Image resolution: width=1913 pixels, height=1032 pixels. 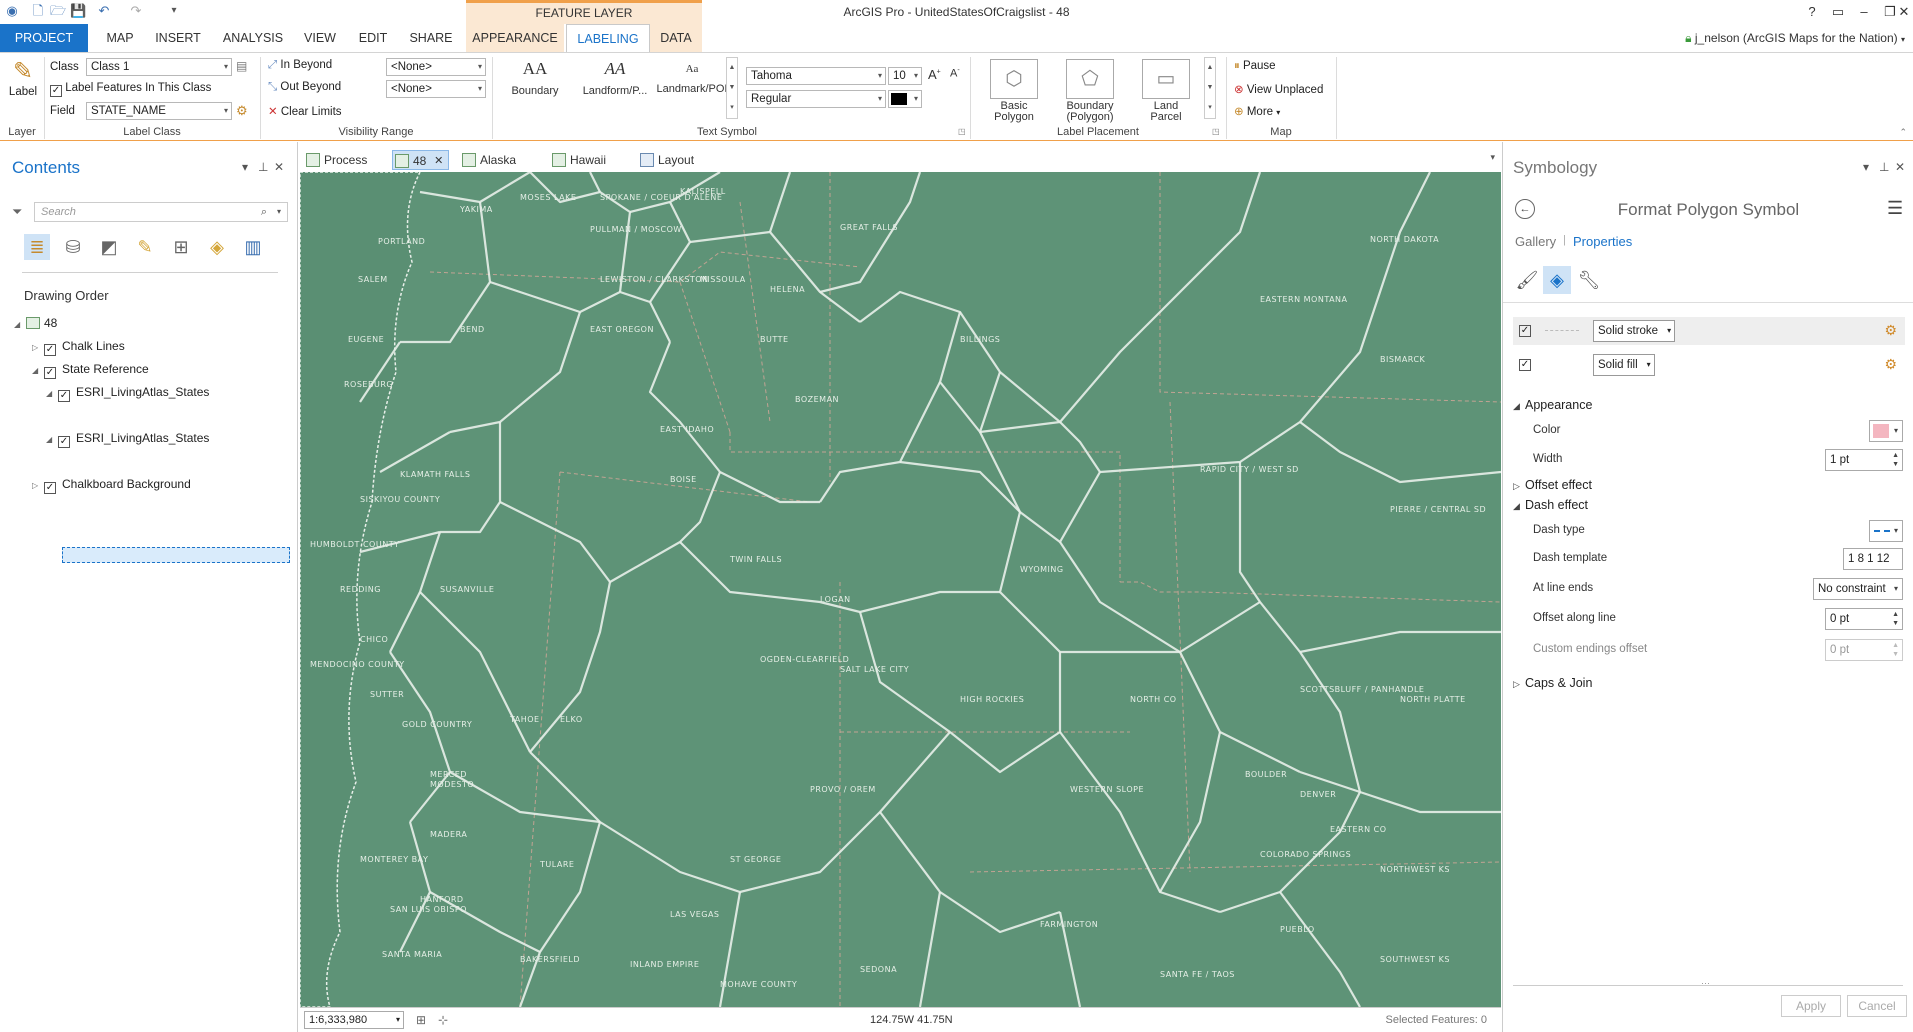 What do you see at coordinates (1838, 12) in the screenshot?
I see `ribbon-display-icon: ▭` at bounding box center [1838, 12].